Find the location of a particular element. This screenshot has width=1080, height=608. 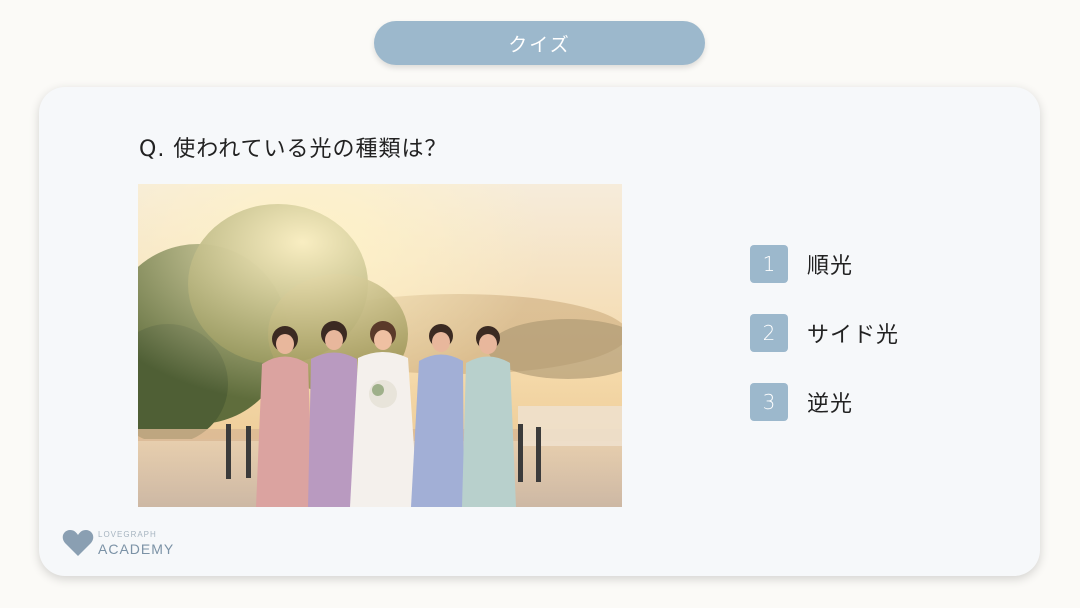

option-2: 2 サイド光 is located at coordinates (824, 333).